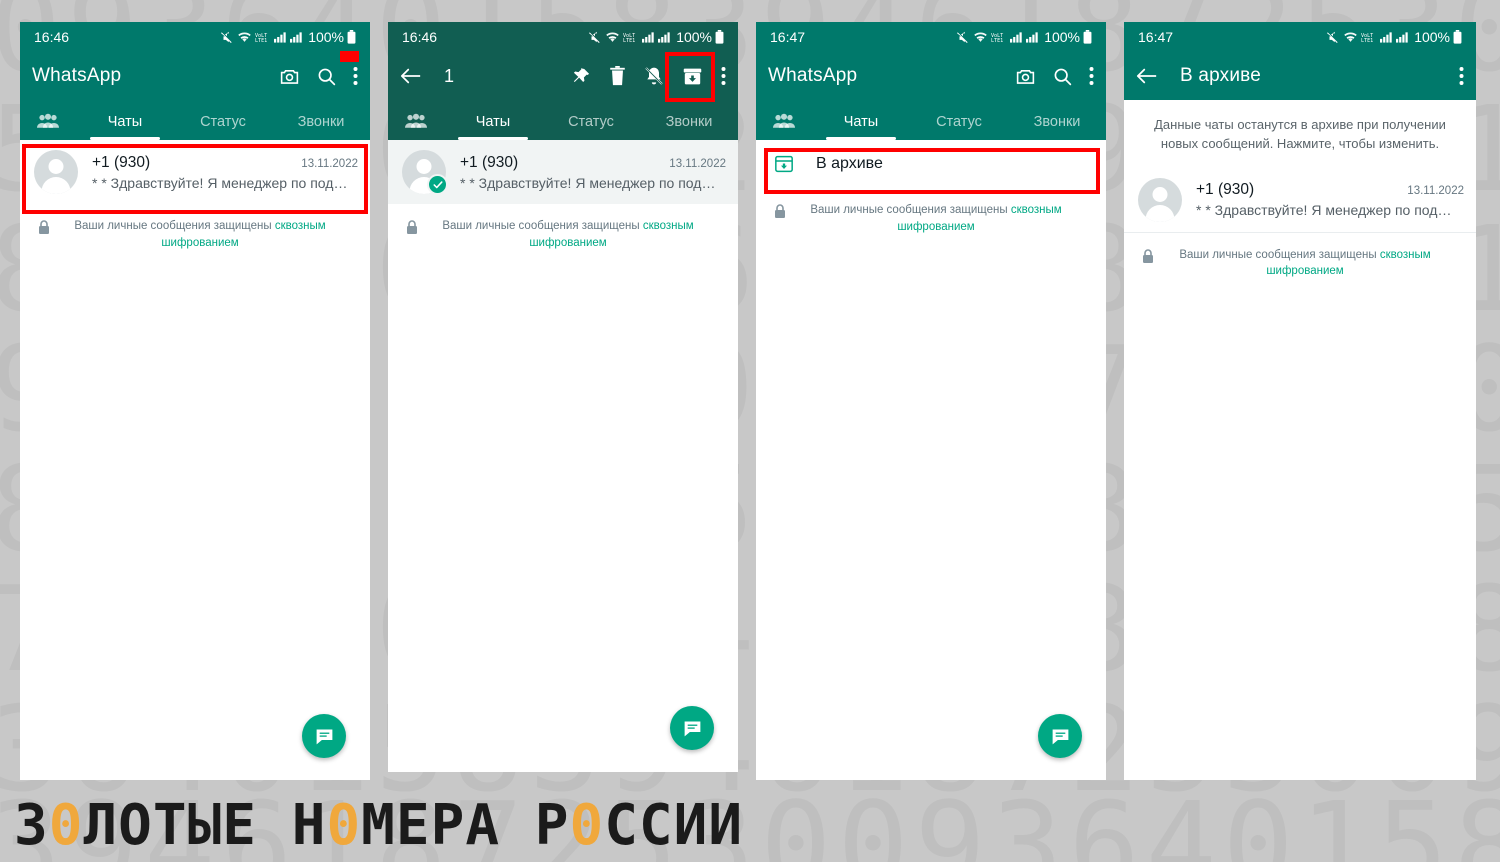  What do you see at coordinates (581, 76) in the screenshot?
I see `pin-icon` at bounding box center [581, 76].